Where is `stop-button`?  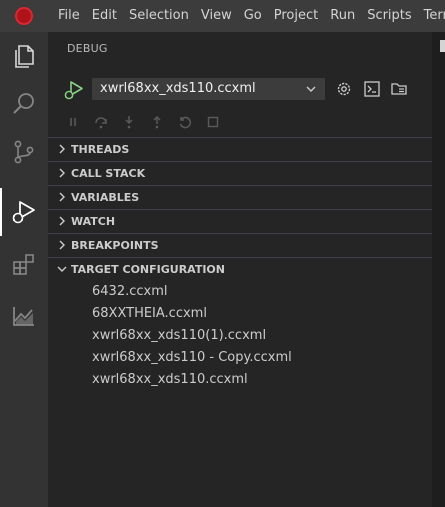
stop-button is located at coordinates (213, 122).